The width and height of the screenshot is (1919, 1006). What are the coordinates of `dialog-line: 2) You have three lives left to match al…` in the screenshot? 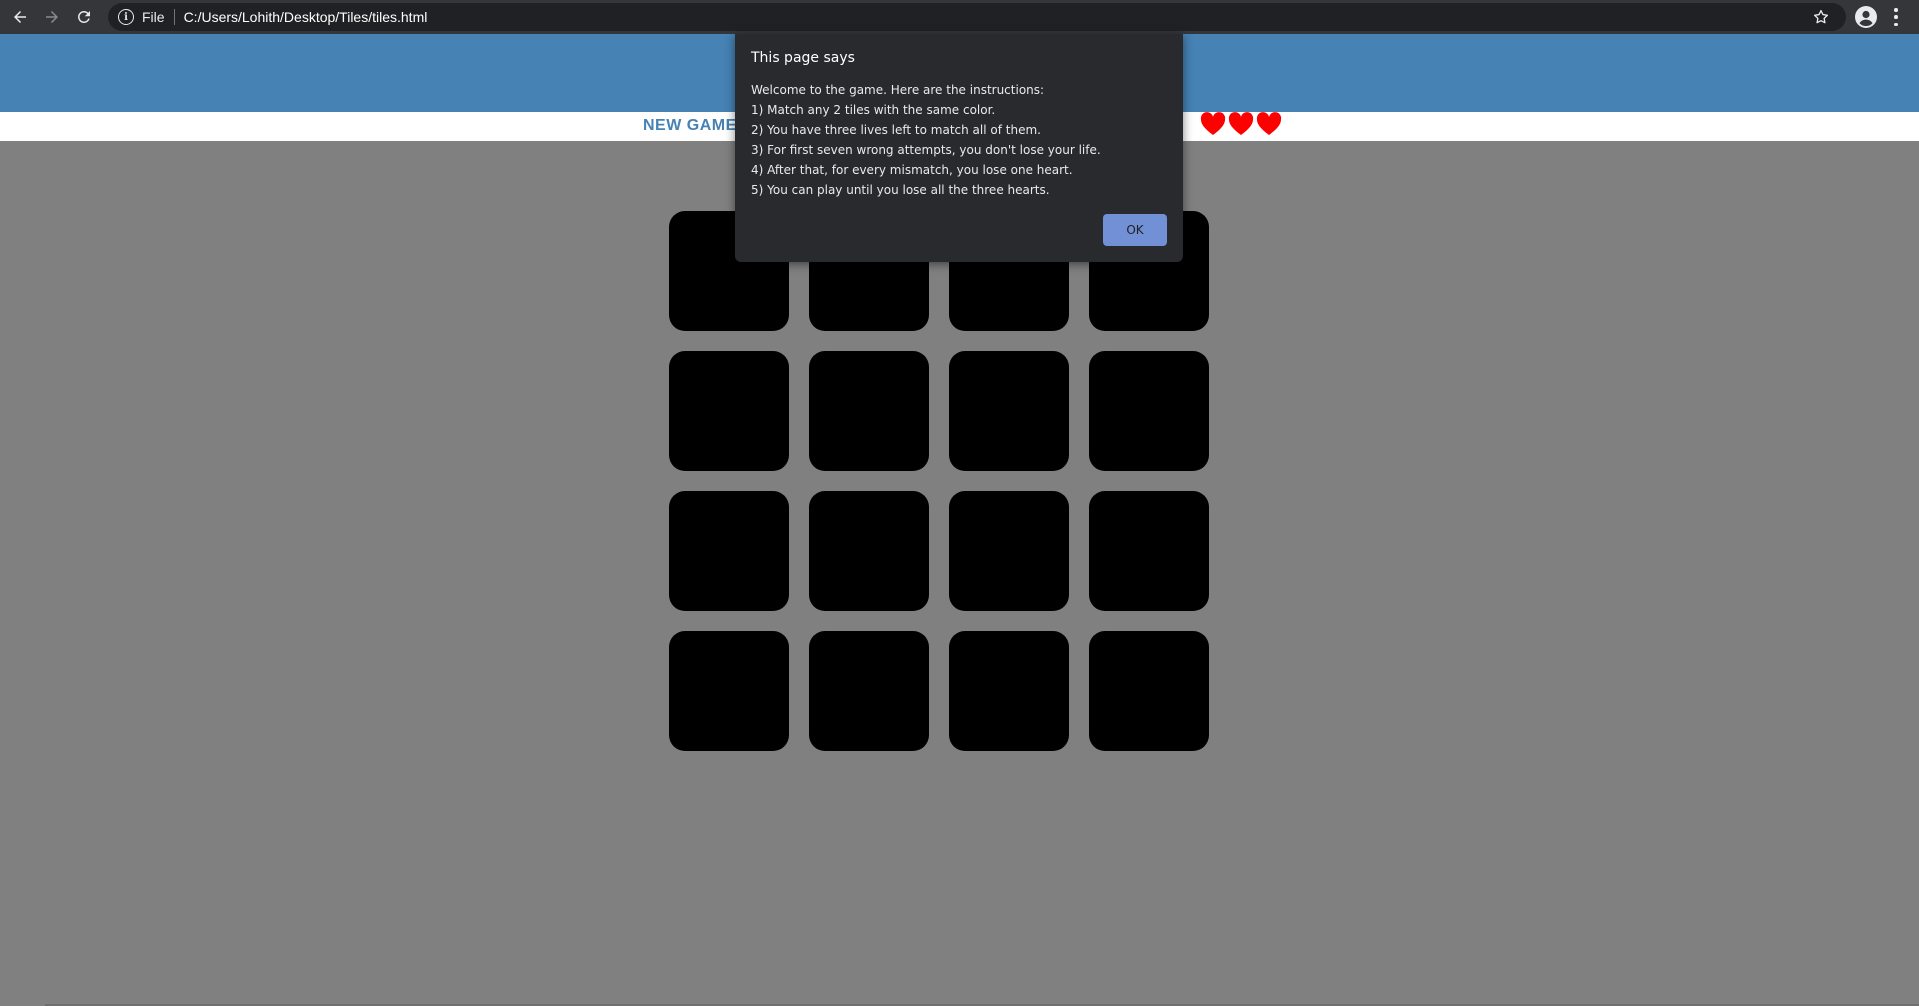 It's located at (896, 130).